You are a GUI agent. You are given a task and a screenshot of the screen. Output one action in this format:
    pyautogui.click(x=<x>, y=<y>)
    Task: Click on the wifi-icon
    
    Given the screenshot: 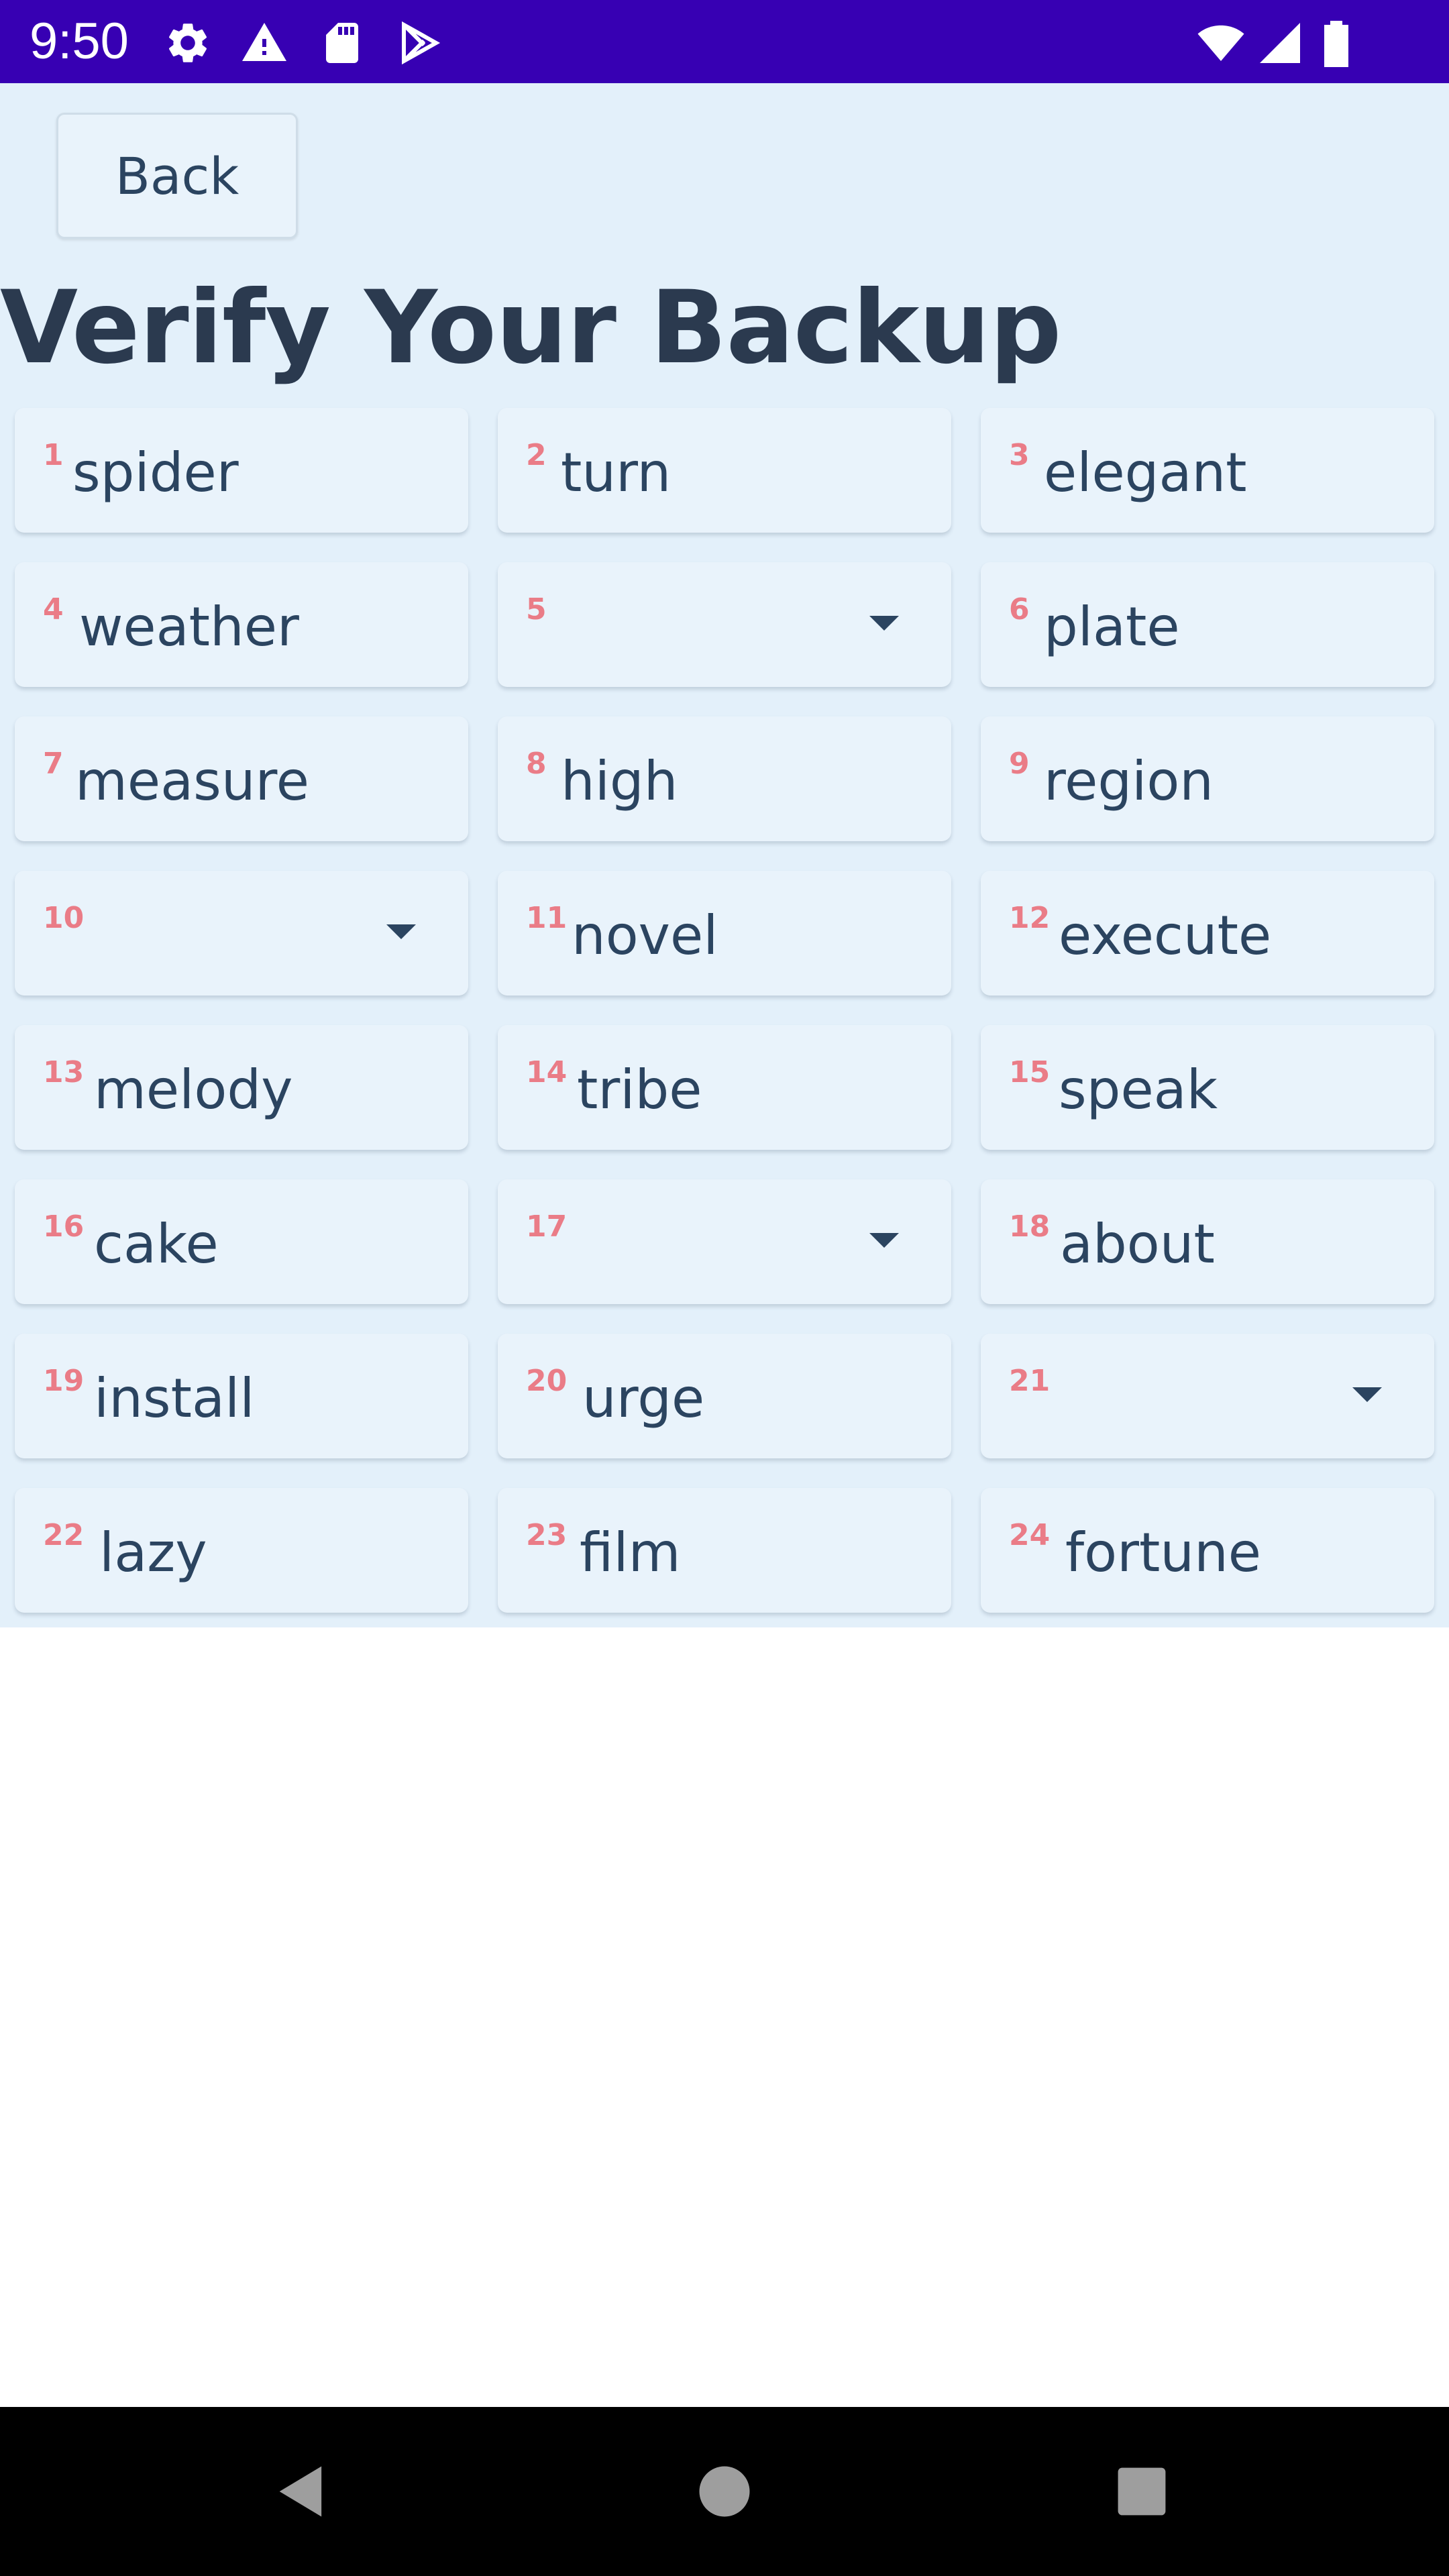 What is the action you would take?
    pyautogui.click(x=1221, y=43)
    